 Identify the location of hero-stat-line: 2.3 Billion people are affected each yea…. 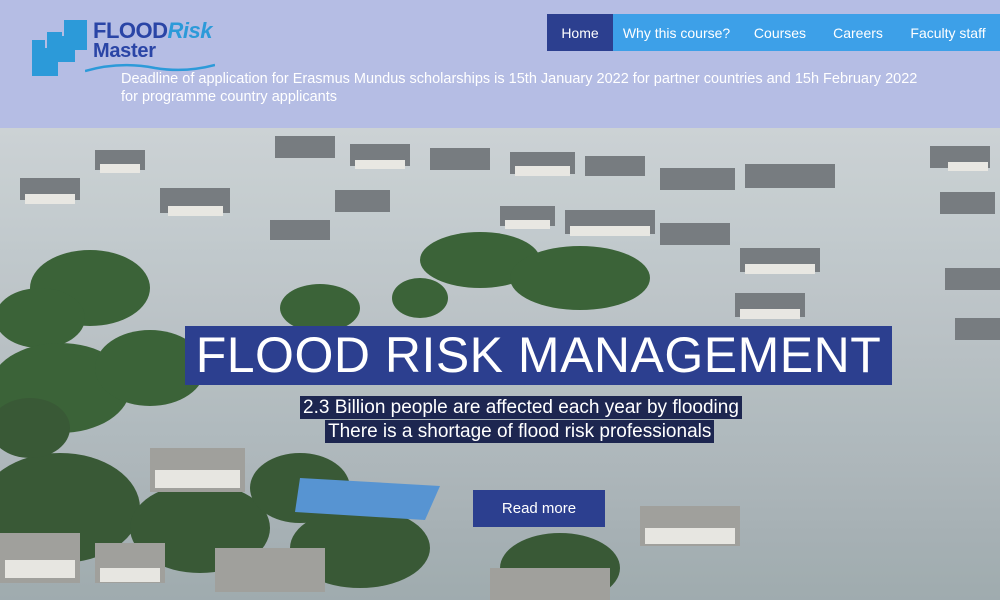
(521, 407).